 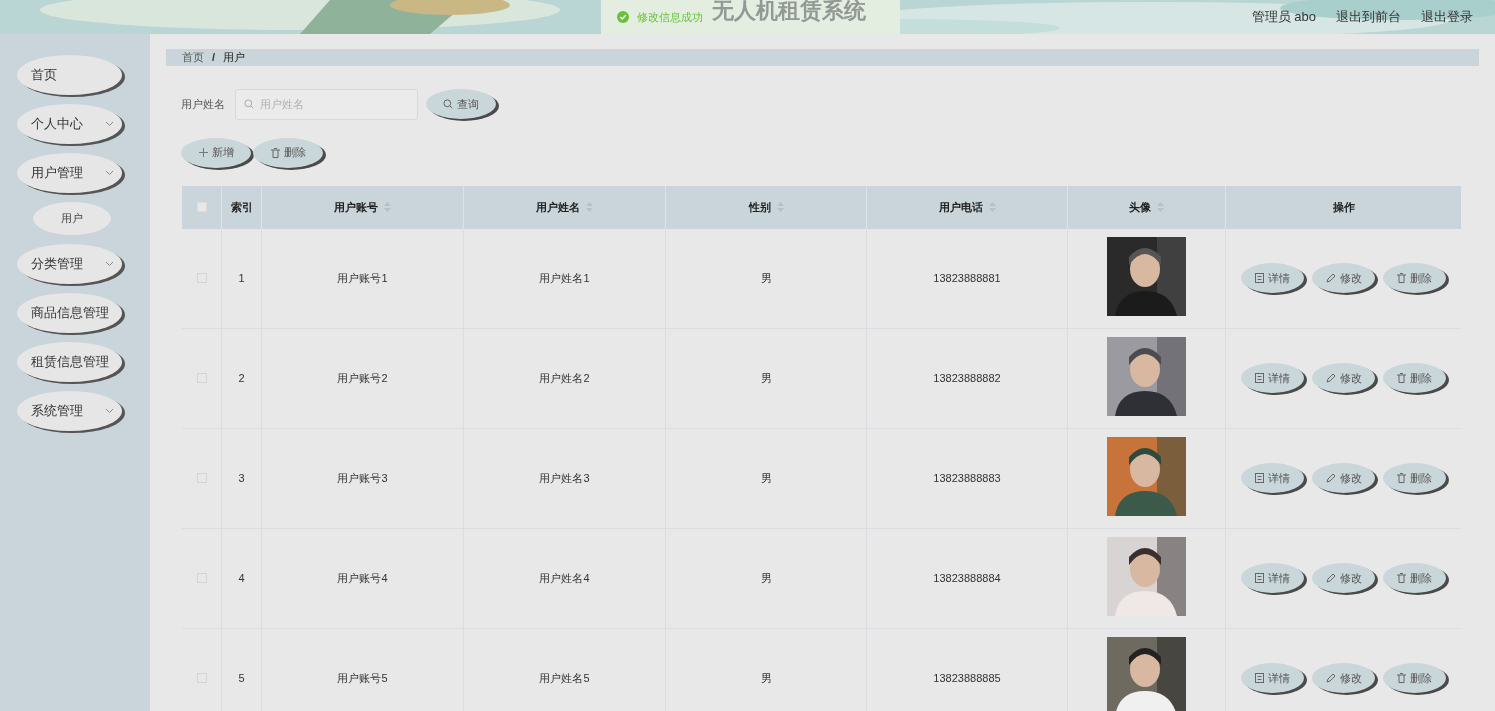 What do you see at coordinates (241, 278) in the screenshot?
I see `table-cell-text: 1` at bounding box center [241, 278].